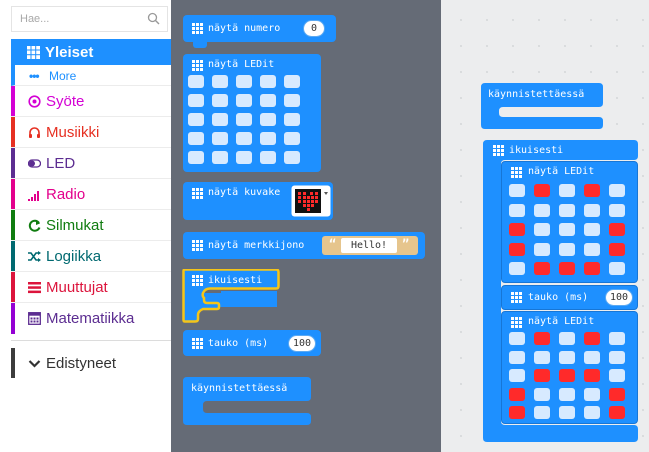 This screenshot has height=452, width=649. I want to click on category-advanced: Edistyneet, so click(91, 363).